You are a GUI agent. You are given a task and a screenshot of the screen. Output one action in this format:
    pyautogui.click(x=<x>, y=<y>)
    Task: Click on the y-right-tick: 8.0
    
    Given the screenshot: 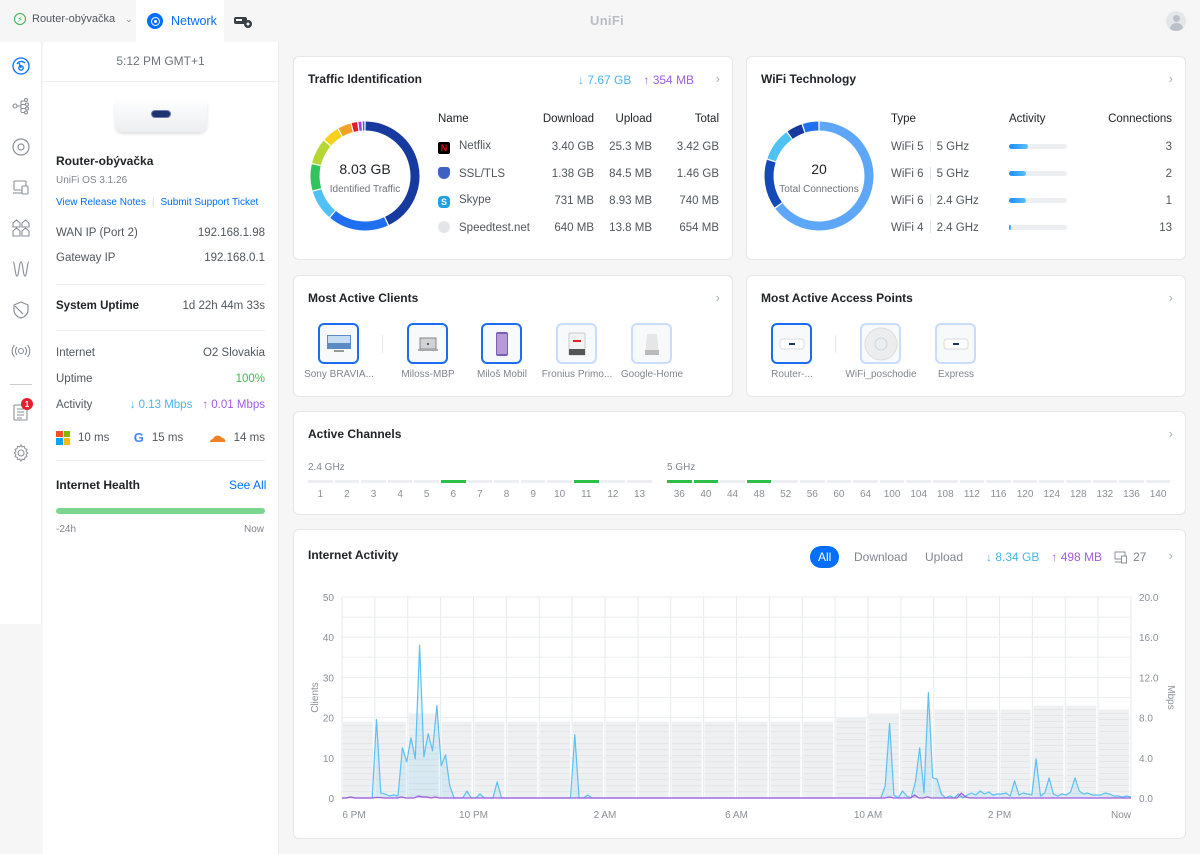 What is the action you would take?
    pyautogui.click(x=1146, y=719)
    